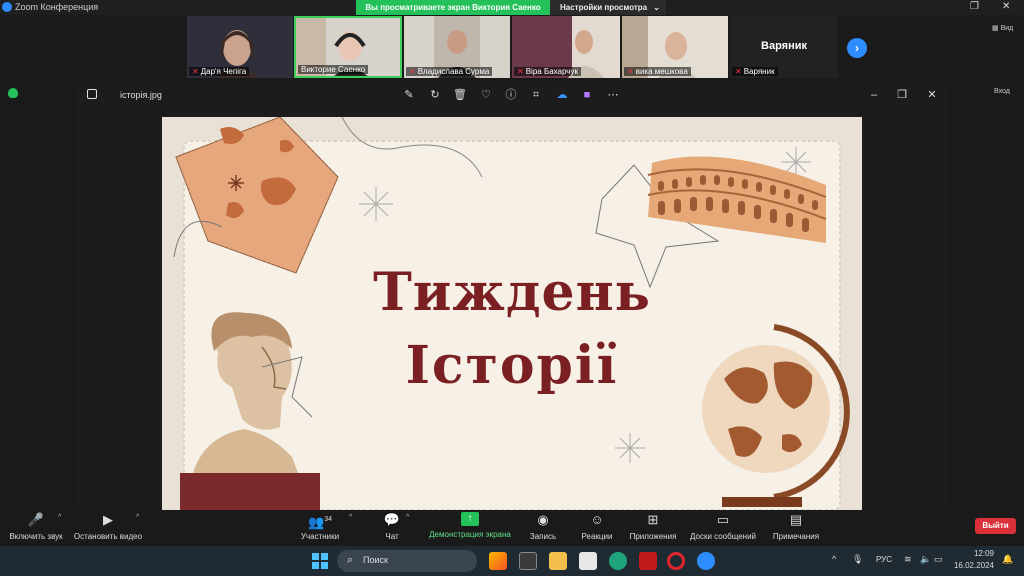 The height and width of the screenshot is (576, 1024). I want to click on sharing-banner: Вы просматриваете экран Виктория Саенко, so click(453, 7).